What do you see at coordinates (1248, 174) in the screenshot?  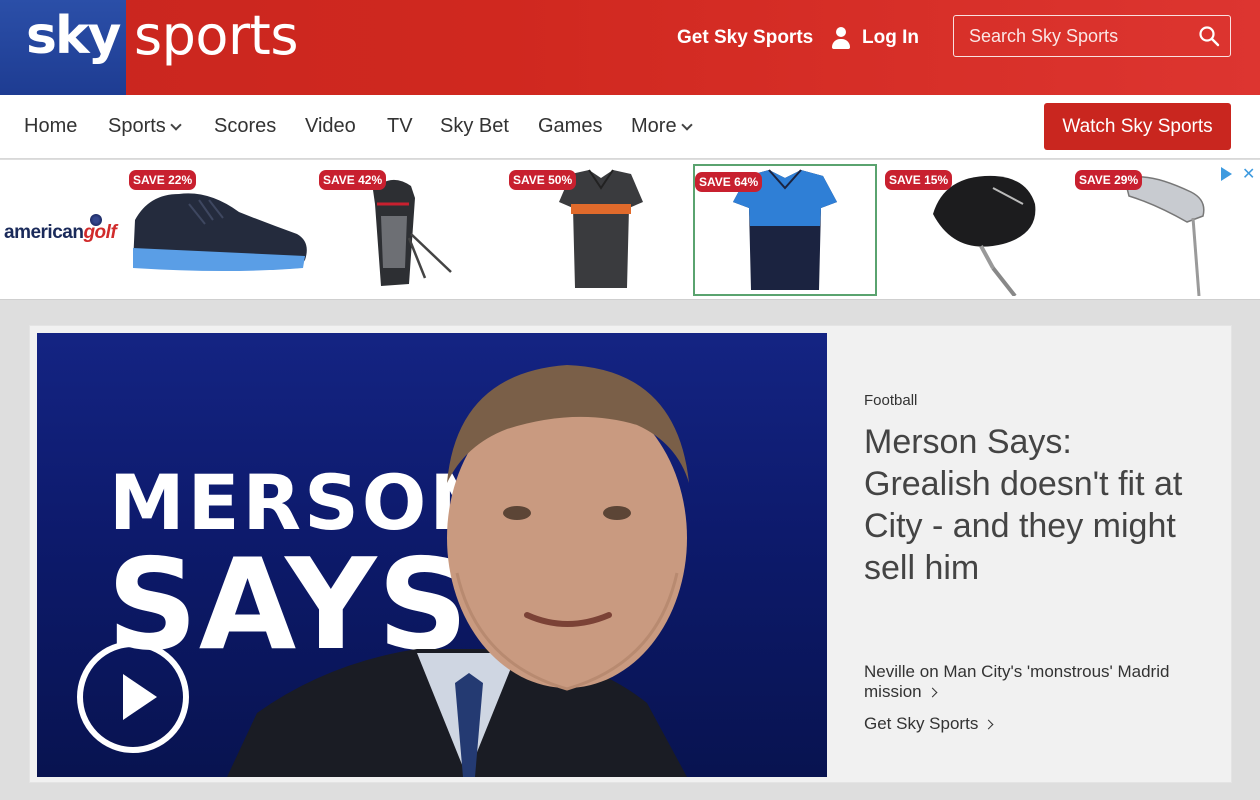 I see `close-icon: ✕` at bounding box center [1248, 174].